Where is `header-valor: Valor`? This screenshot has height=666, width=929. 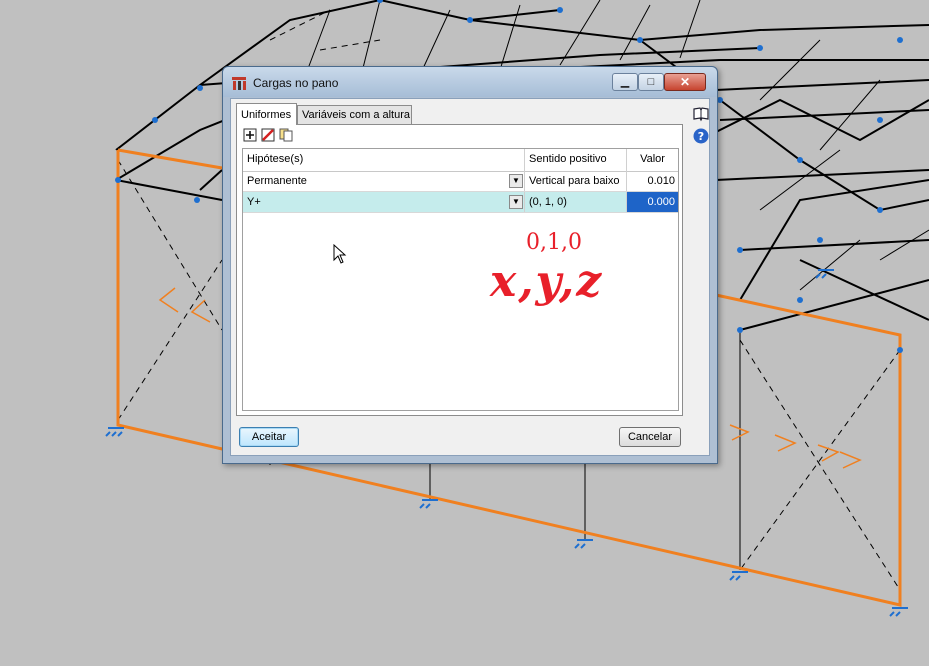
header-valor: Valor is located at coordinates (652, 160).